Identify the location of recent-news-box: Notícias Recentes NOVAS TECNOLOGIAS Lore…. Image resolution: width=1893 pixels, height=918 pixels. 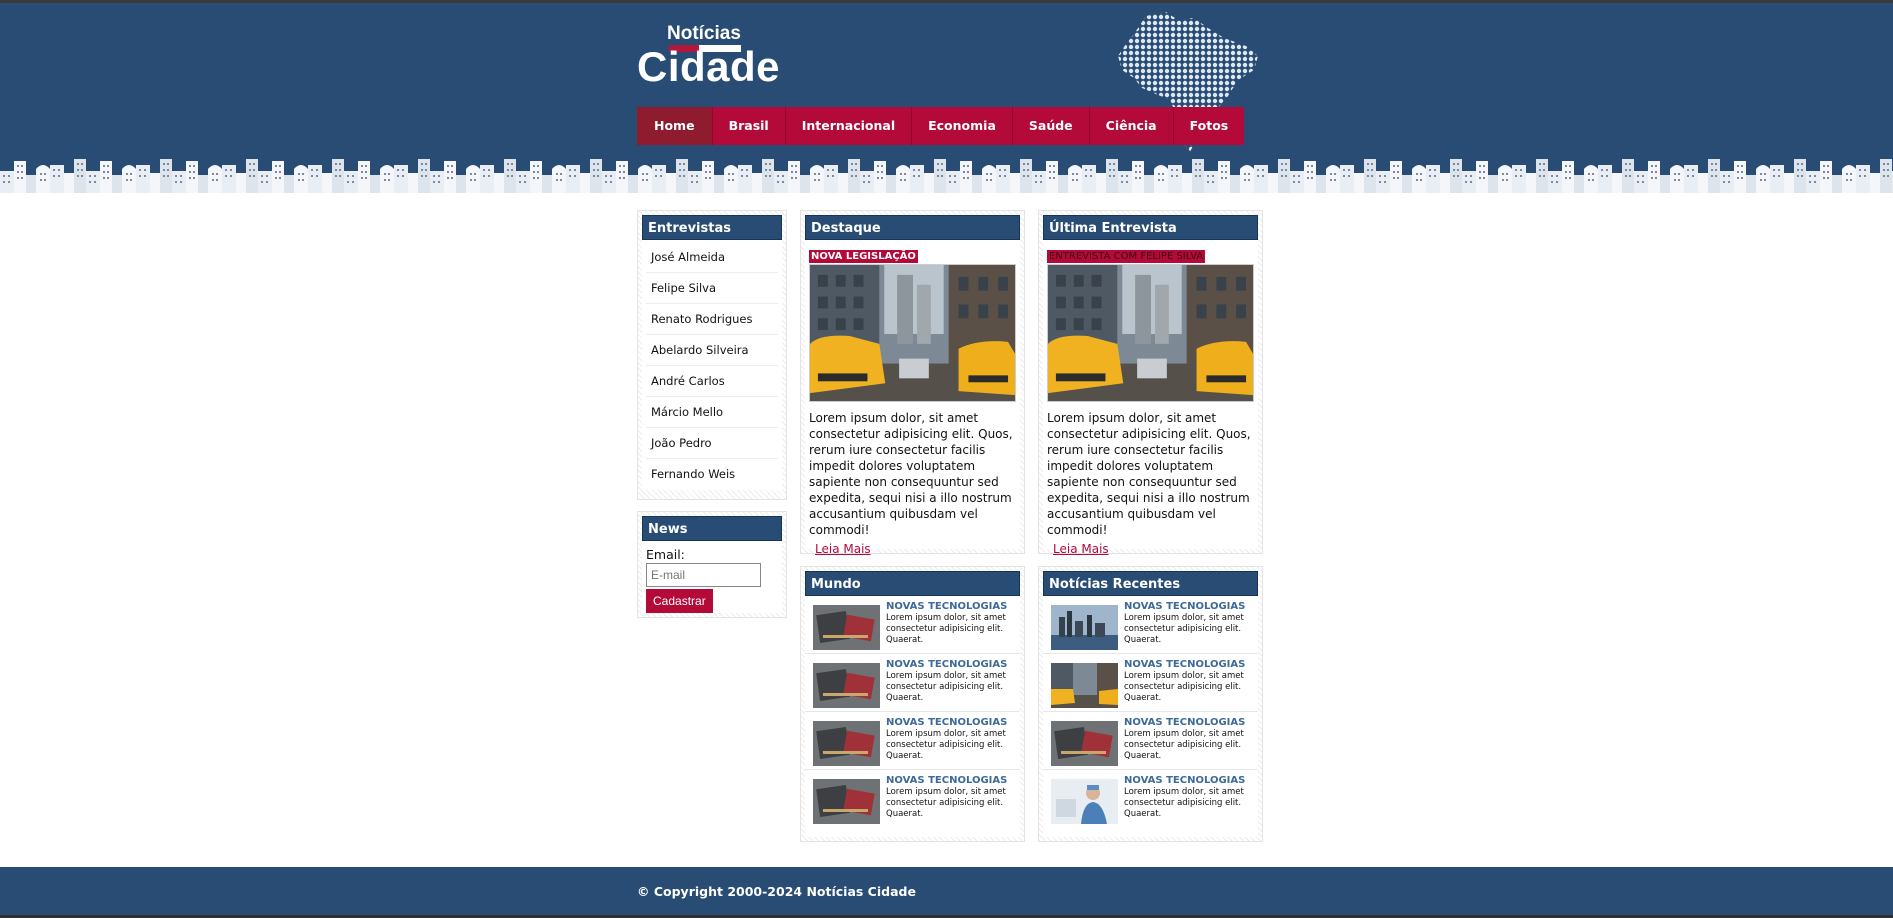
(1150, 704).